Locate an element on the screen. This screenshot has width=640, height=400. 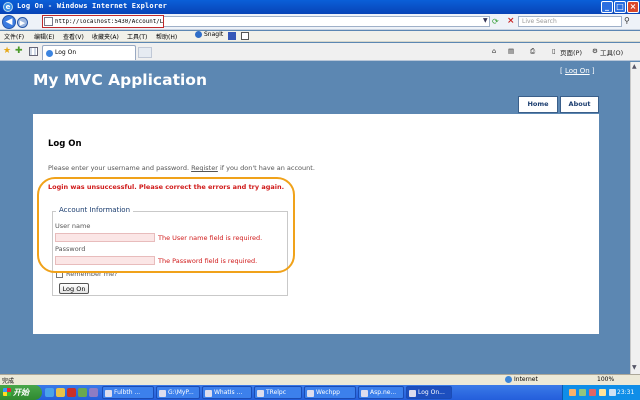
site-title: My MVC Application is located at coordinates (120, 80).